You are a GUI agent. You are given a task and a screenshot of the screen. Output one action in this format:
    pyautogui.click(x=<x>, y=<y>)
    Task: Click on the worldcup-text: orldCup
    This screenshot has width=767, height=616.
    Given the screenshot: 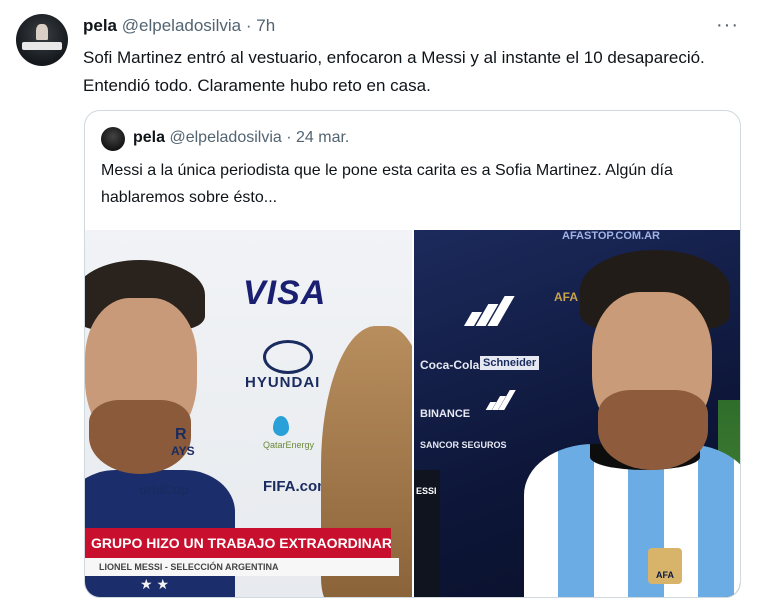 What is the action you would take?
    pyautogui.click(x=164, y=489)
    